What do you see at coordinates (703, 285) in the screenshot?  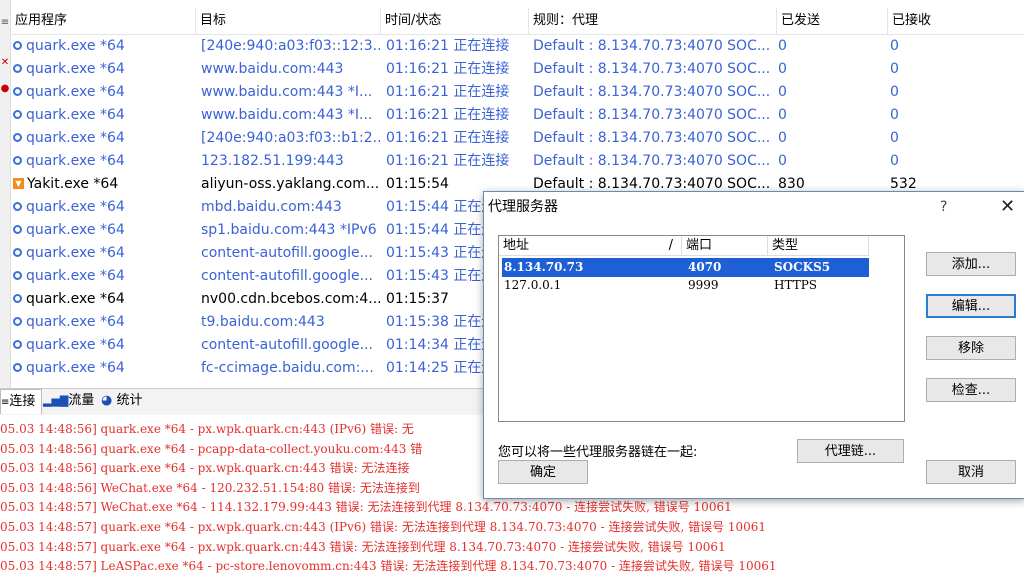 I see `proxy-port: 9999` at bounding box center [703, 285].